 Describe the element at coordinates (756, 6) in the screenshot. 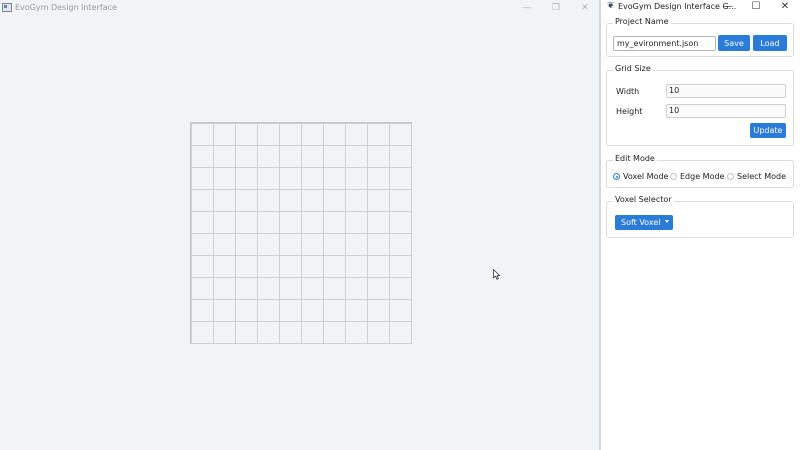

I see `maximize-icon: ☐` at that location.